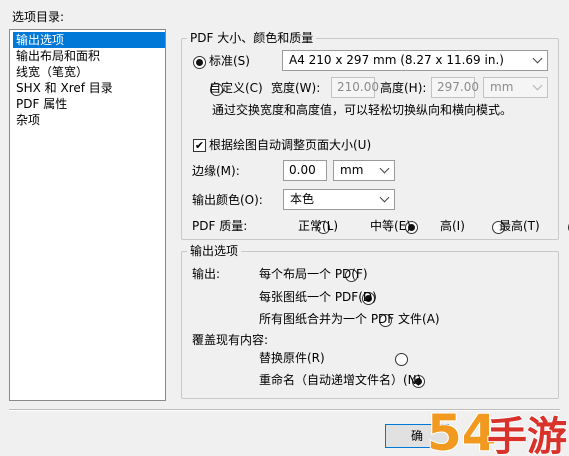  I want to click on overwrite-rename-label: 重命名（自动递增文件名）(N), so click(340, 380).